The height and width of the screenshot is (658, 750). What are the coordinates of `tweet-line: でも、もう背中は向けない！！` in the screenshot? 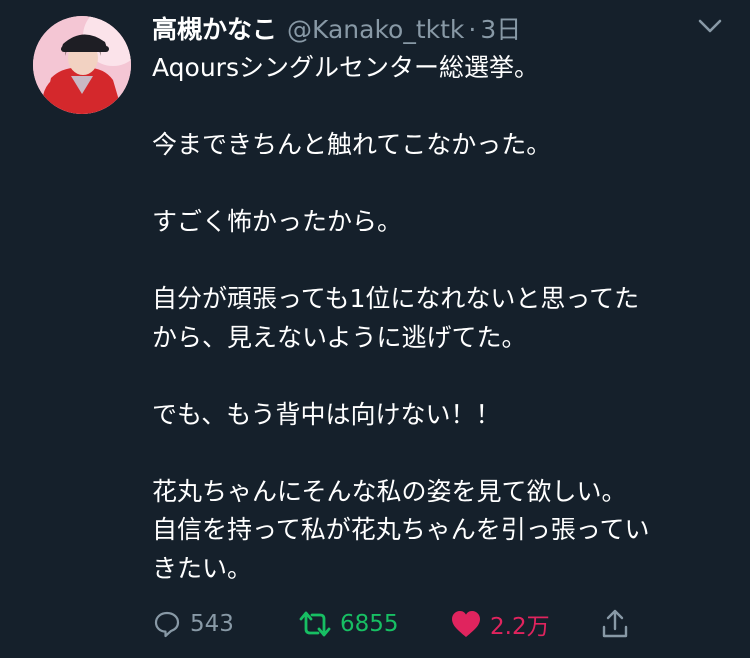 It's located at (326, 414).